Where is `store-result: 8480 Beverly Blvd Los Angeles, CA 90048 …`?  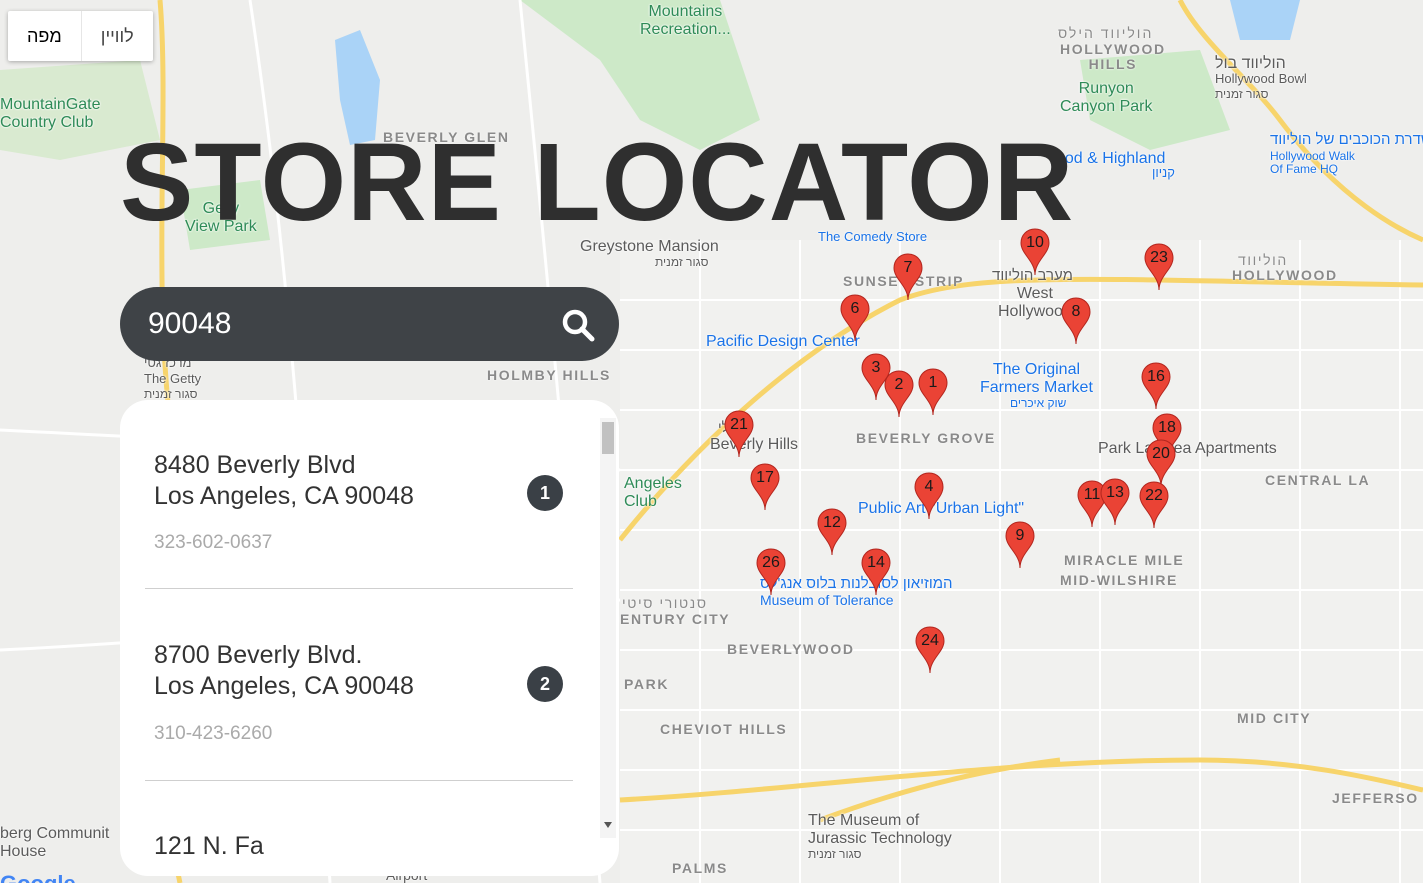 store-result: 8480 Beverly Blvd Los Angeles, CA 90048 … is located at coordinates (359, 494).